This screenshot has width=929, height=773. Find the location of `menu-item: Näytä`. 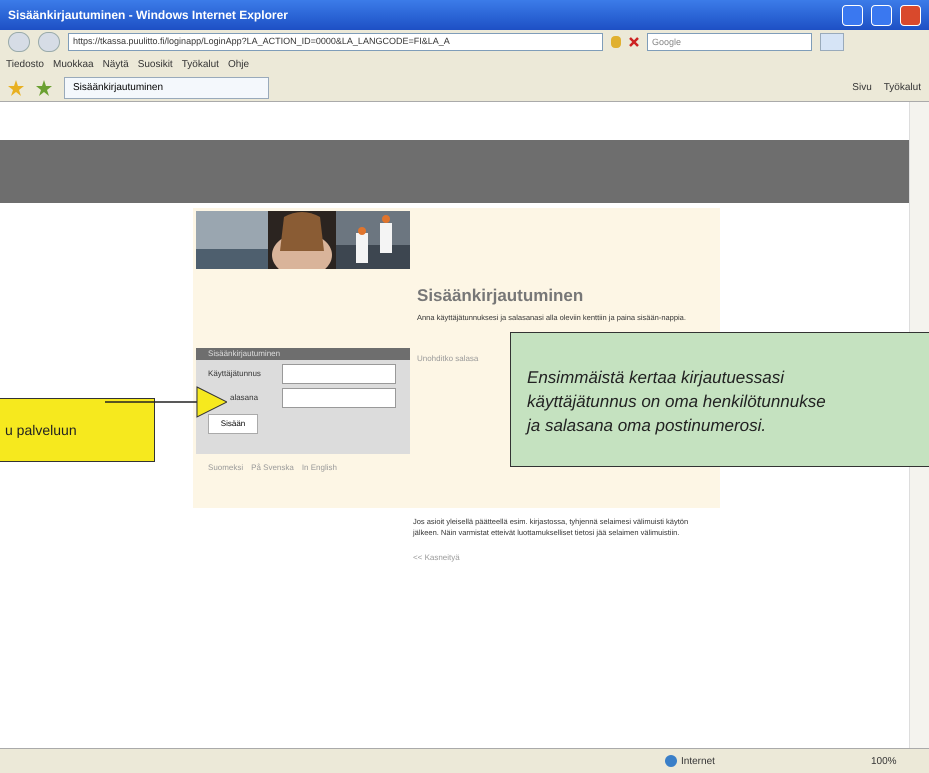

menu-item: Näytä is located at coordinates (115, 64).